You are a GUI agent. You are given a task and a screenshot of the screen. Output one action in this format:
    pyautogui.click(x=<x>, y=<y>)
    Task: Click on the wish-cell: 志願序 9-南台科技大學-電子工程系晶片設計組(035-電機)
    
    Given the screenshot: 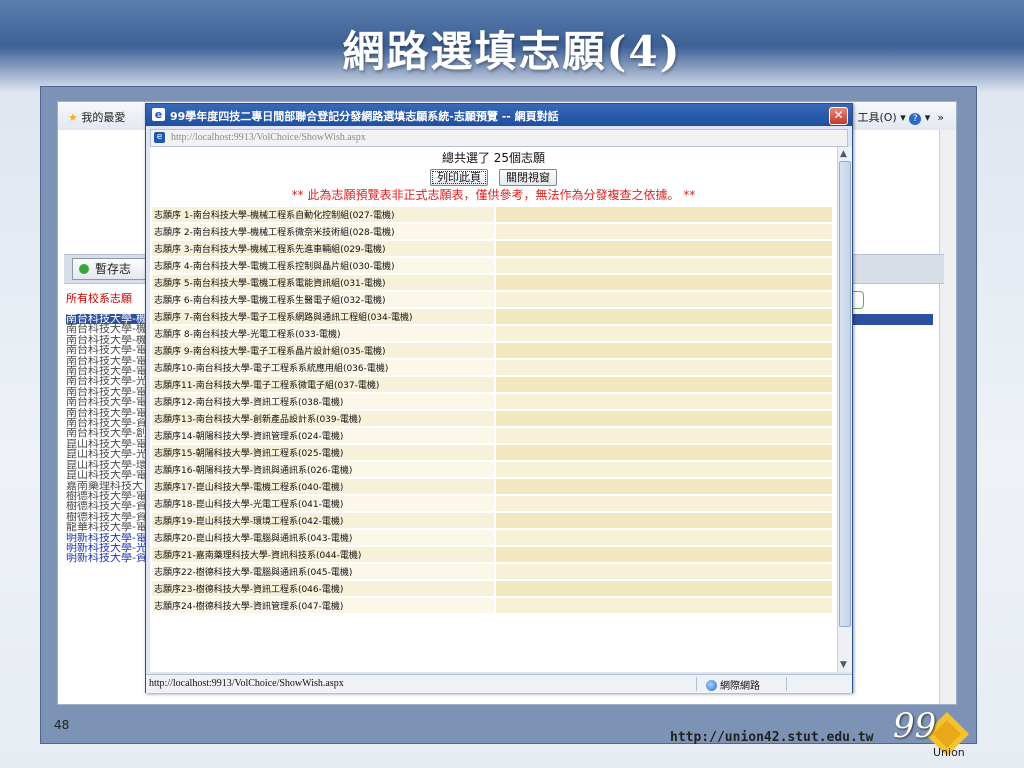 What is the action you would take?
    pyautogui.click(x=323, y=350)
    